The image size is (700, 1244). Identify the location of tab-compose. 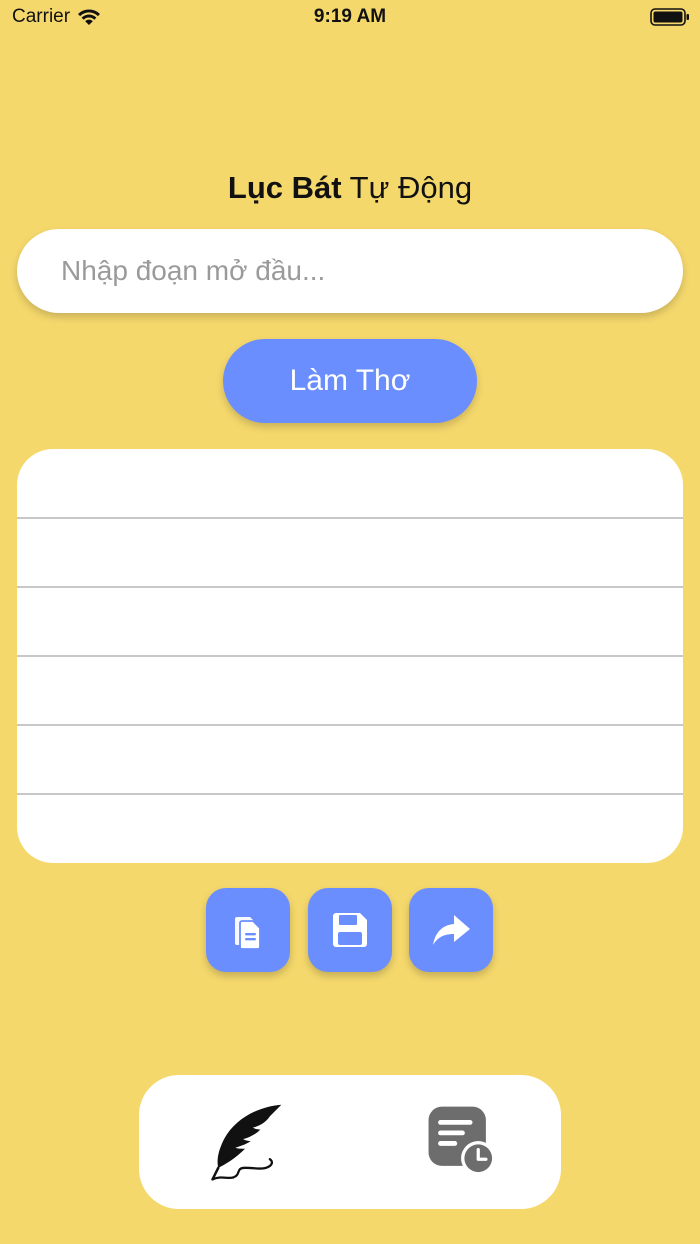
(246, 1142).